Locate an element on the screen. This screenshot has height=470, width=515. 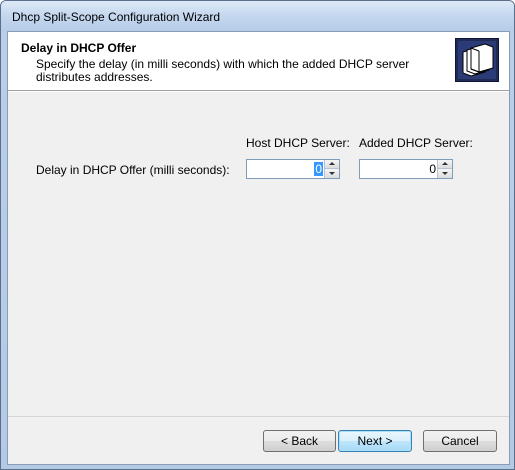
added-delay-value: 0 is located at coordinates (432, 169).